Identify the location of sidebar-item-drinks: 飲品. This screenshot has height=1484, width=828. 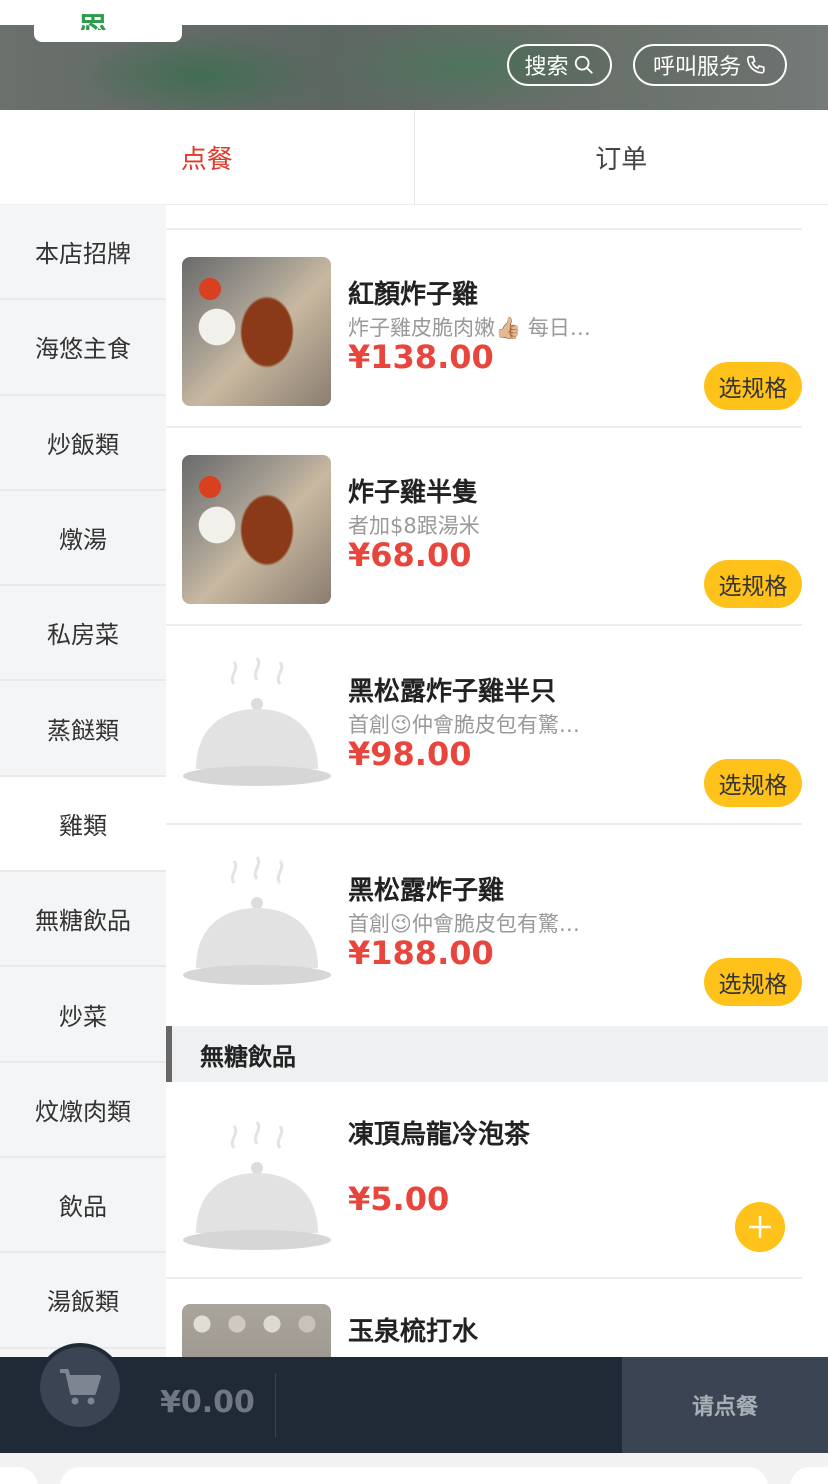
(83, 1206).